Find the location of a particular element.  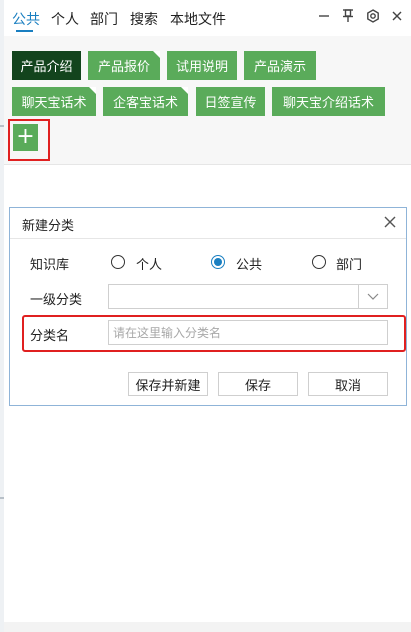

dialog-header: 新建分类 is located at coordinates (208, 223).